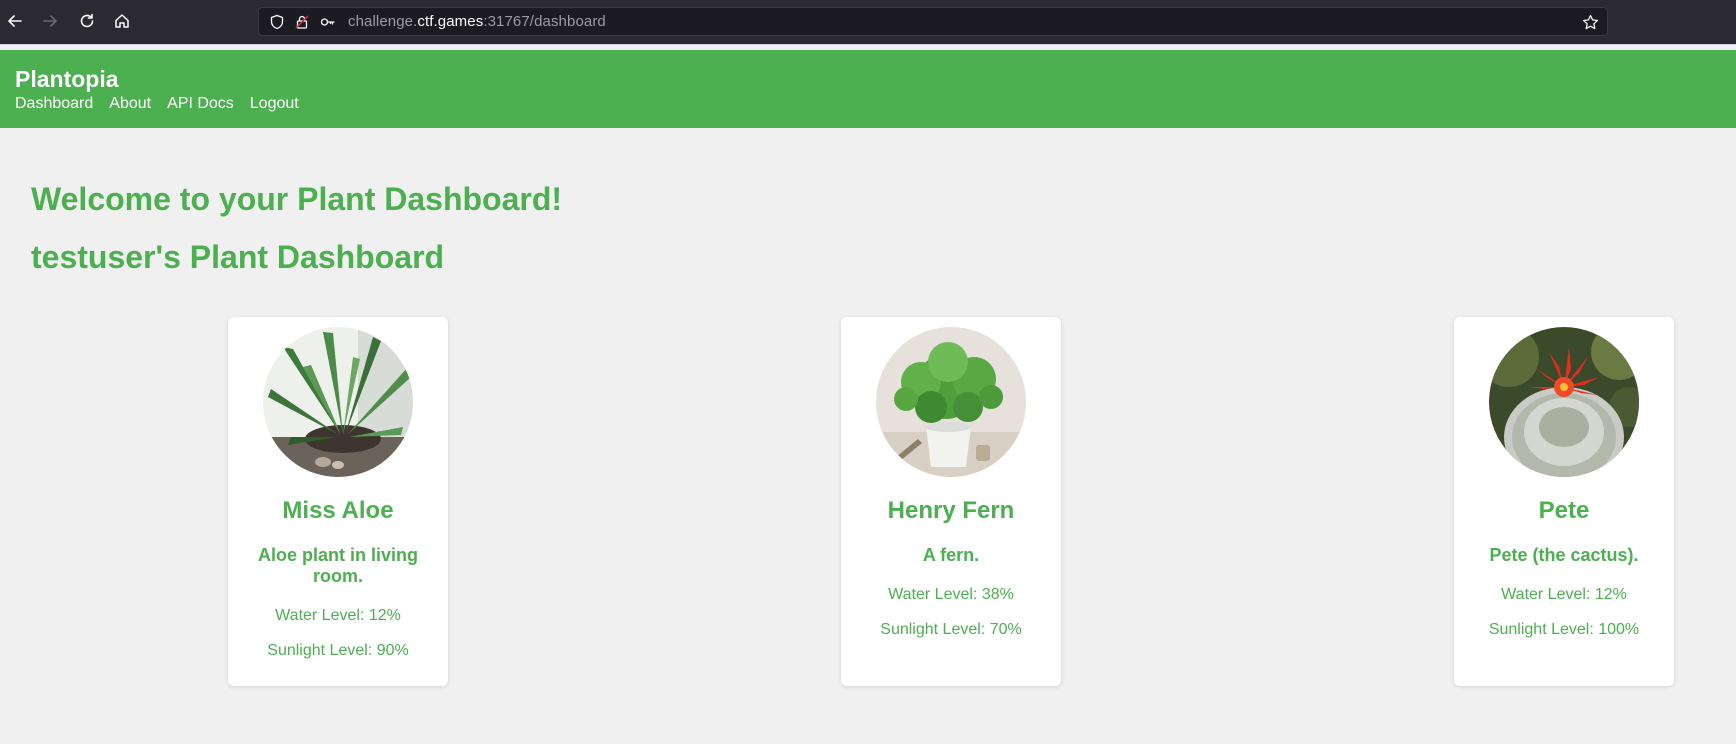 This screenshot has height=744, width=1736. I want to click on welcome-heading: Welcome to your Plant Dashboard!, so click(297, 199).